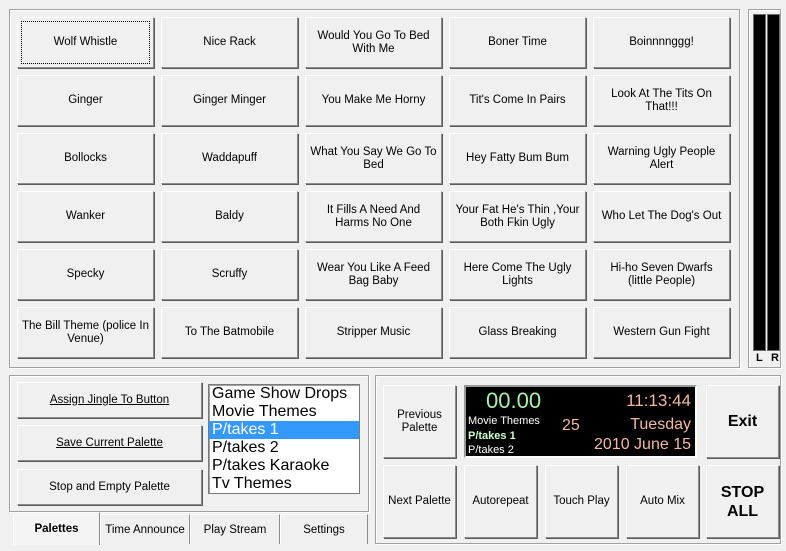 Image resolution: width=786 pixels, height=551 pixels. I want to click on jingle-label: Wanker, so click(85, 216).